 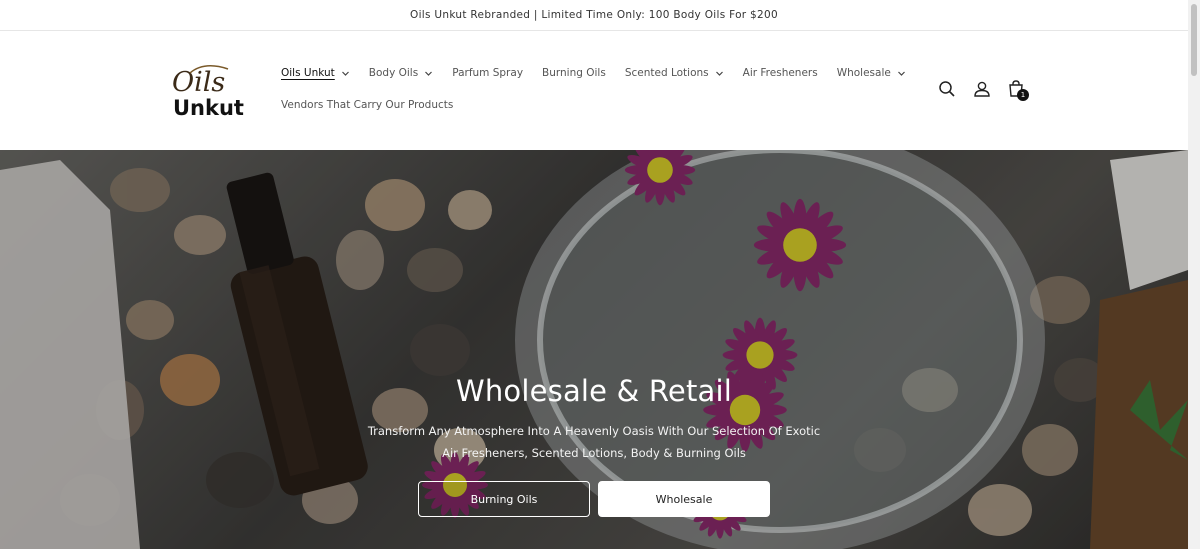 I want to click on cart-icon: 1, so click(x=1017, y=90).